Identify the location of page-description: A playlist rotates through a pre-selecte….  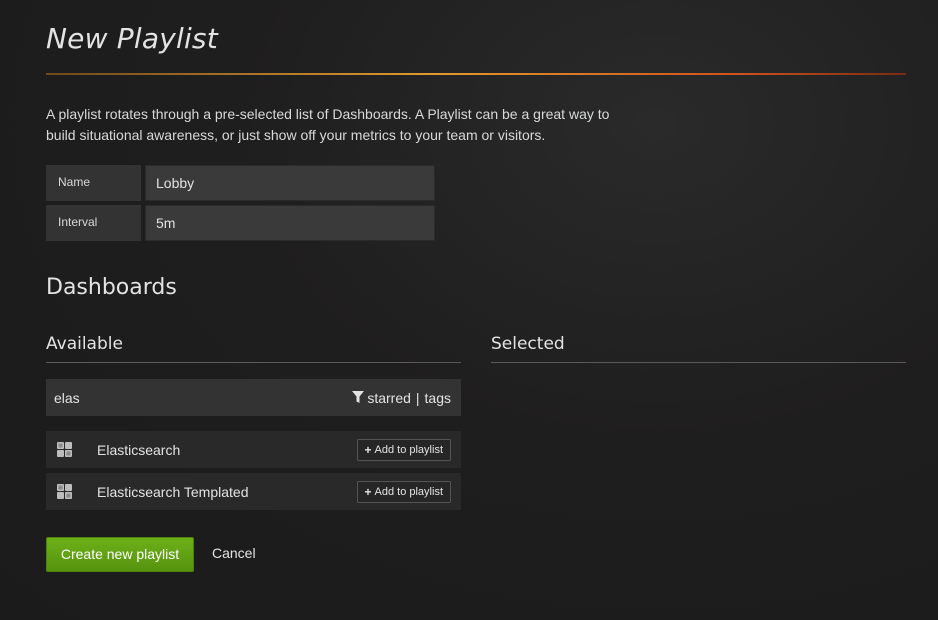
(328, 124).